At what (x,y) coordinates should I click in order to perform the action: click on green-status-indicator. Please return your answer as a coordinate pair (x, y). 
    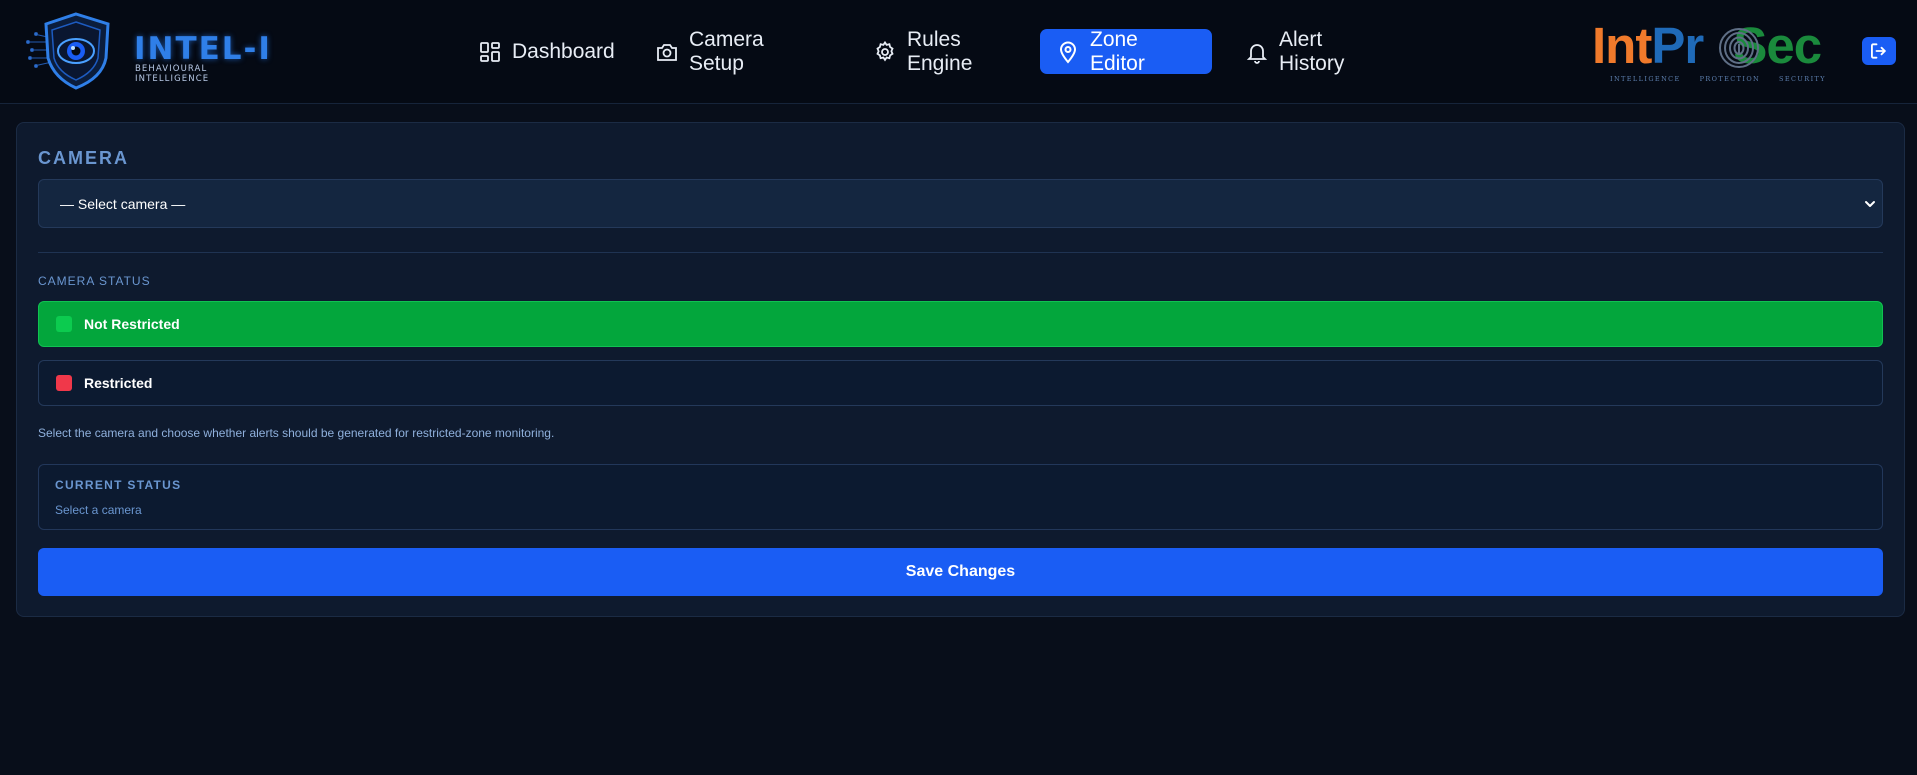
    Looking at the image, I should click on (64, 324).